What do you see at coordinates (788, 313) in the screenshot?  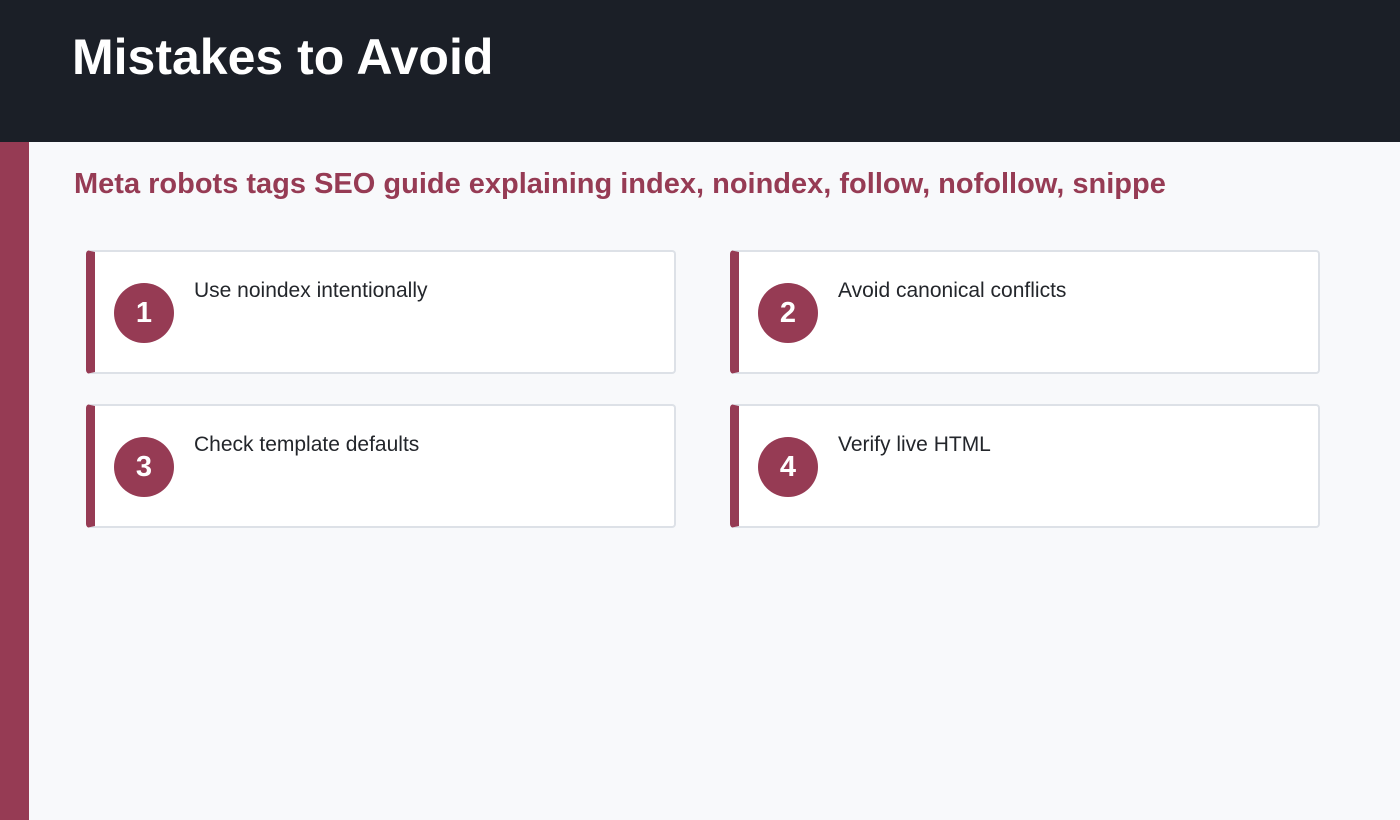 I see `step-number-badge: 2` at bounding box center [788, 313].